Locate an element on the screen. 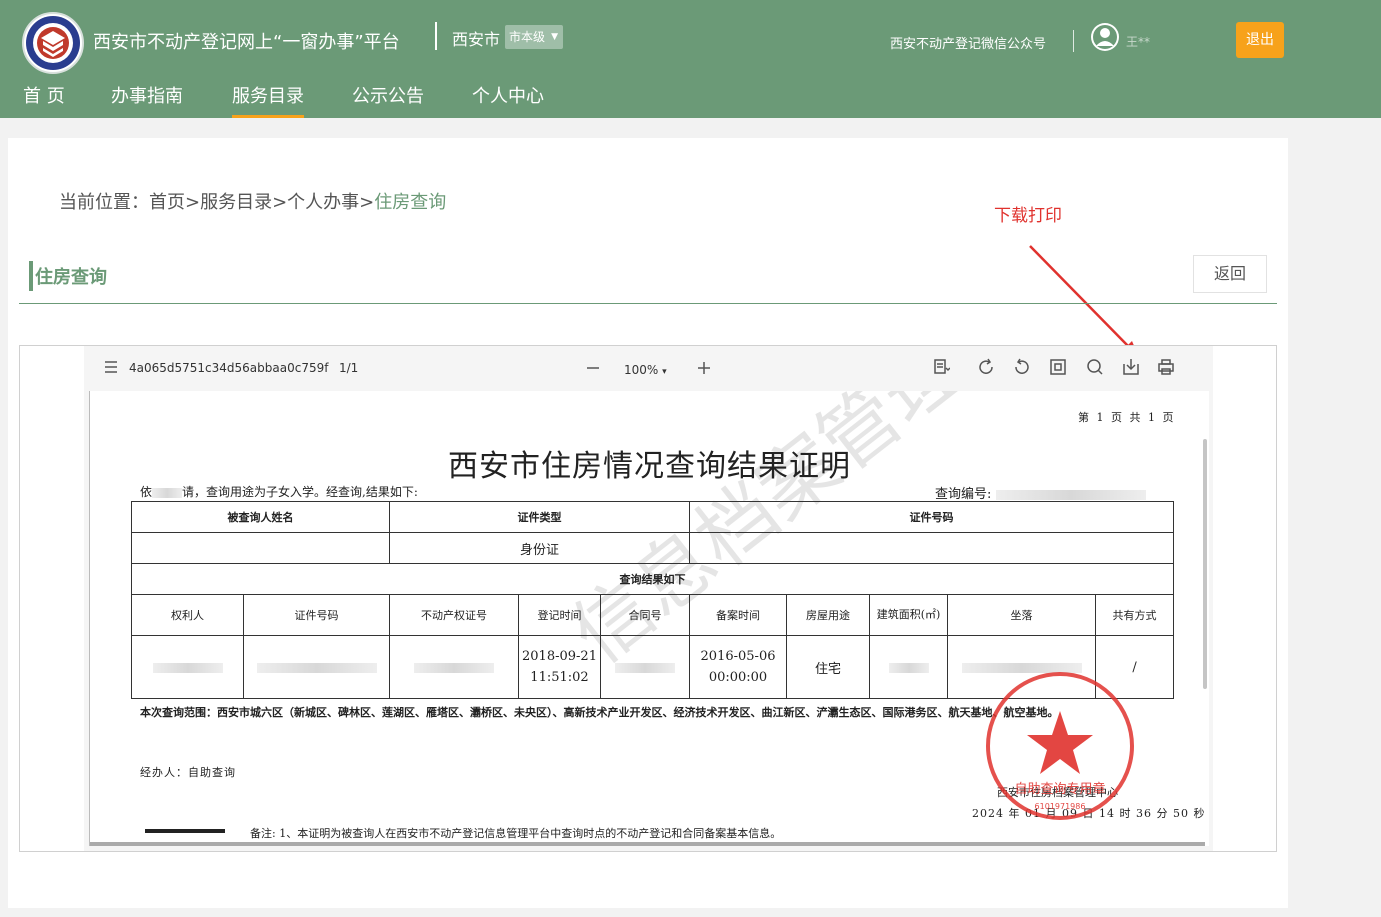 This screenshot has height=917, width=1381. col-header: 登记时间 is located at coordinates (559, 615).